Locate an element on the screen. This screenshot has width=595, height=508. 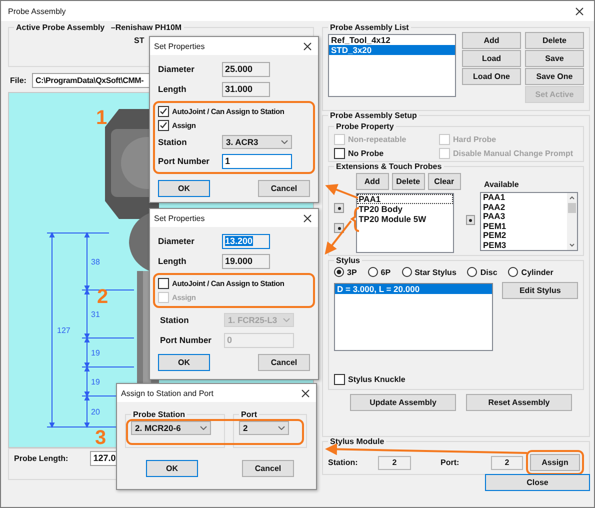
group-title: Stylus Module is located at coordinates (357, 441).